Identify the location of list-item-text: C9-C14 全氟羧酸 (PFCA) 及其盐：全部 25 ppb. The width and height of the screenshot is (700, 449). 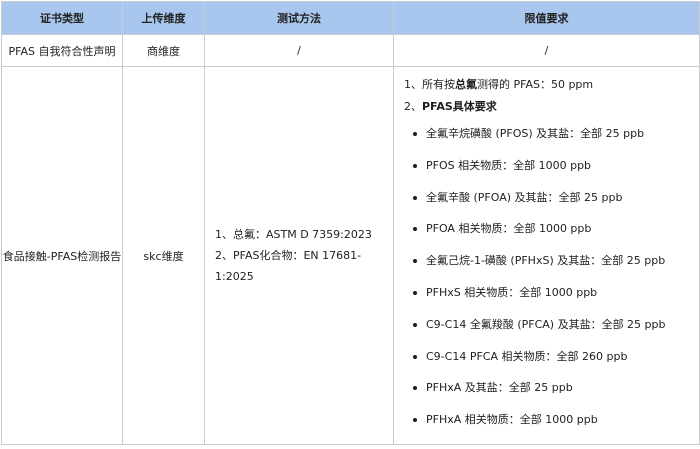
(546, 324).